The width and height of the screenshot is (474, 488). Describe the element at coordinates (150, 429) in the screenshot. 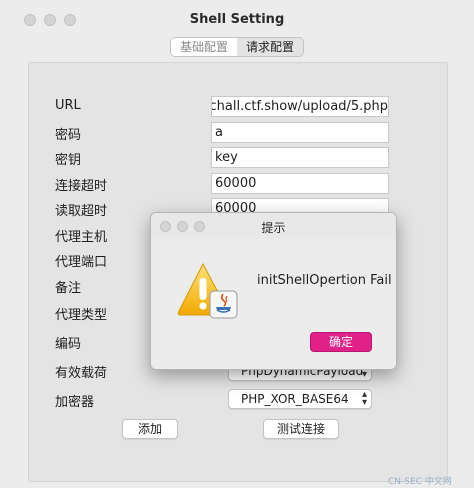

I see `add-button: 添加` at that location.